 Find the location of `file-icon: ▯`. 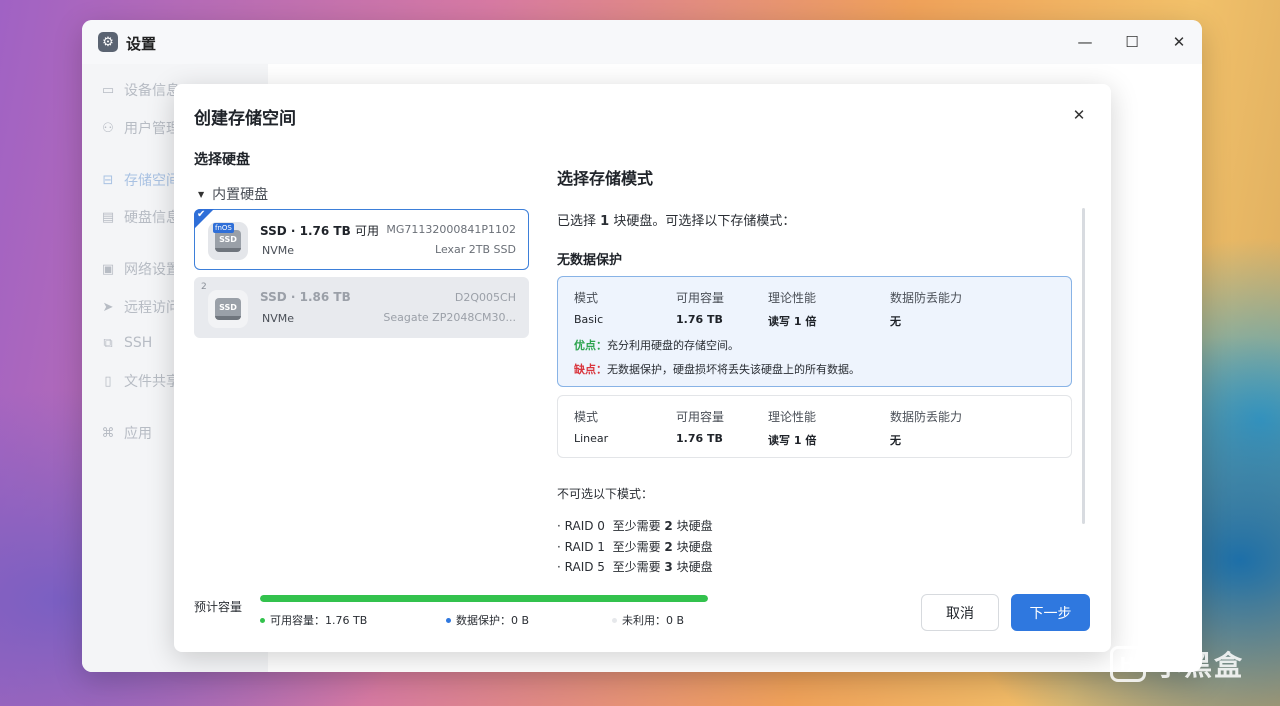

file-icon: ▯ is located at coordinates (108, 381).